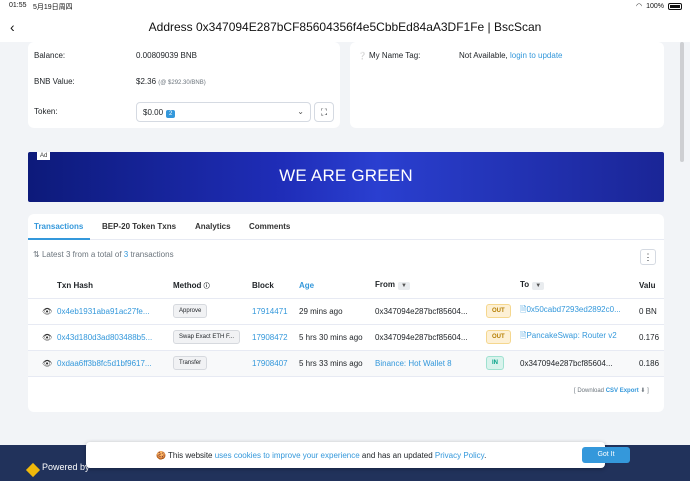  Describe the element at coordinates (66, 467) in the screenshot. I see `powered-by-text: Powered by` at that location.